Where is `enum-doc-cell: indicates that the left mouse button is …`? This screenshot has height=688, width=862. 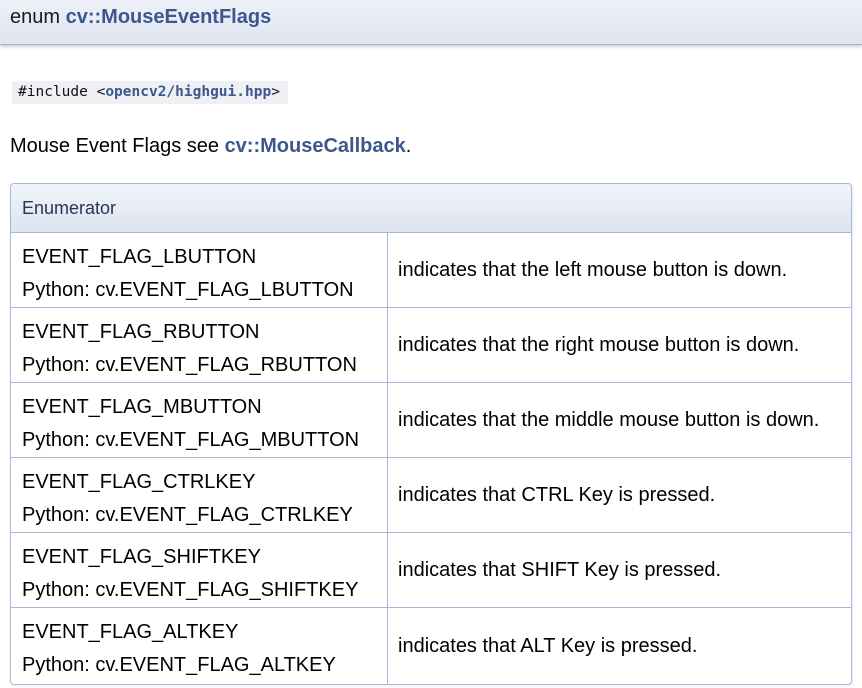
enum-doc-cell: indicates that the left mouse button is … is located at coordinates (593, 269).